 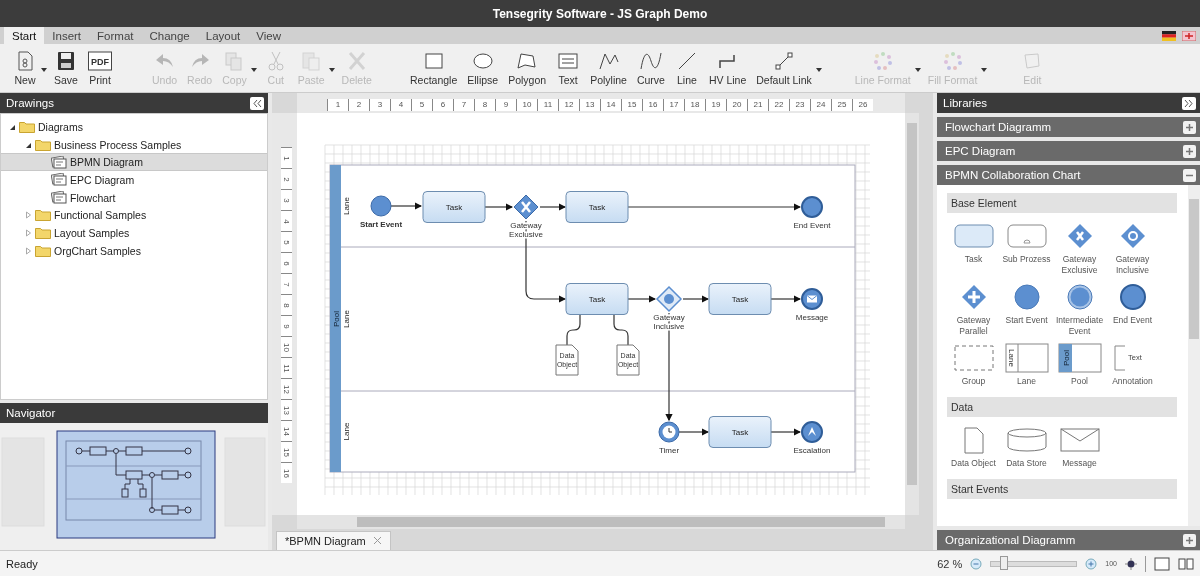 What do you see at coordinates (652, 105) in the screenshot?
I see `ruler-number: 16` at bounding box center [652, 105].